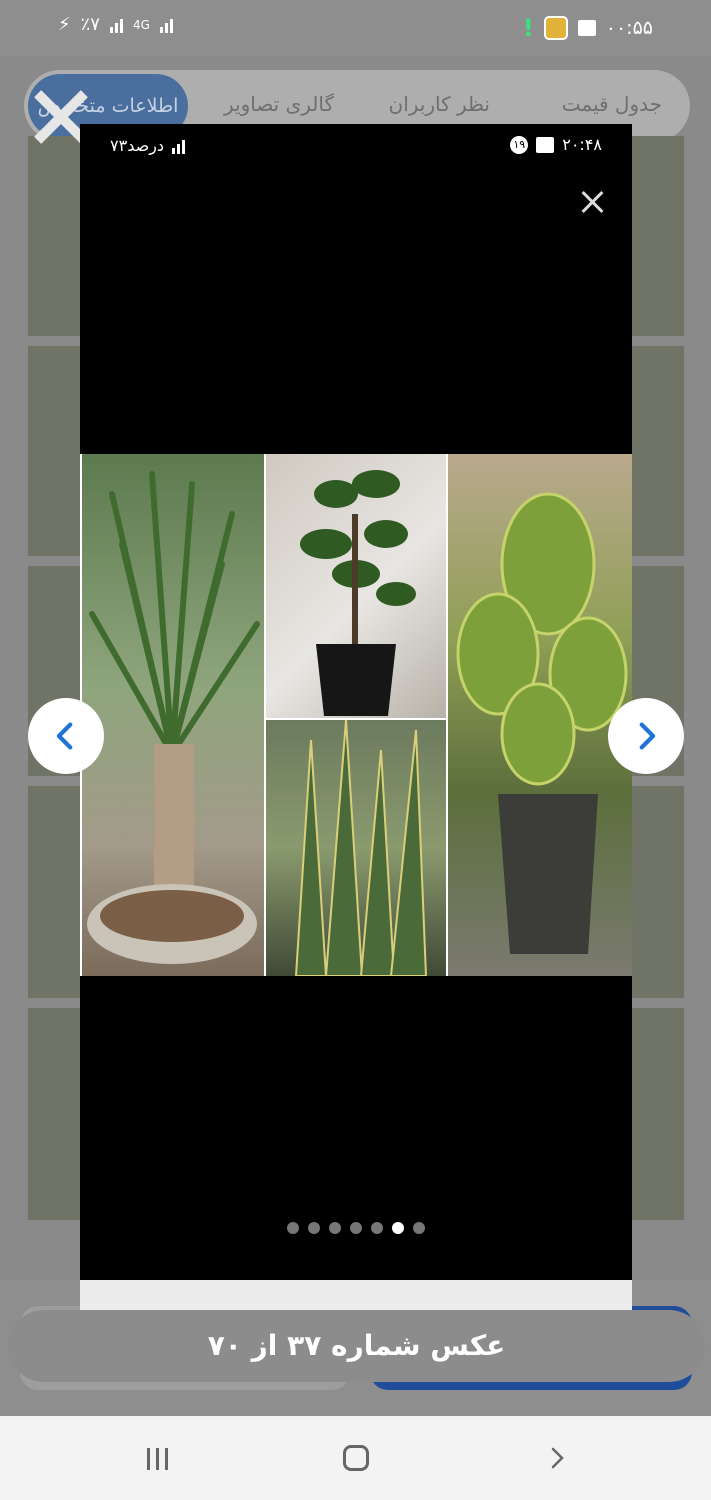  I want to click on status-left: ⚡ ٪۷ 4G, so click(115, 24).